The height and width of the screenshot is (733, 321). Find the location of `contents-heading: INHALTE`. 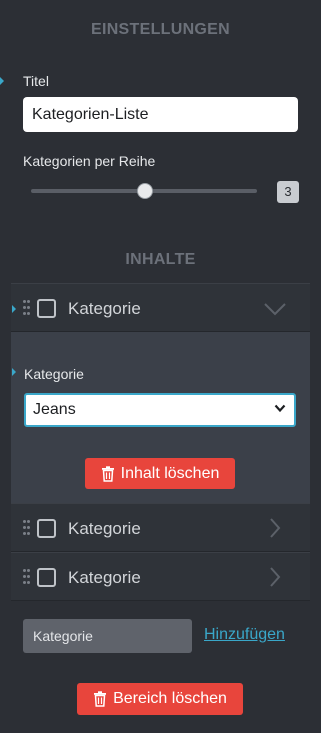

contents-heading: INHALTE is located at coordinates (160, 259).